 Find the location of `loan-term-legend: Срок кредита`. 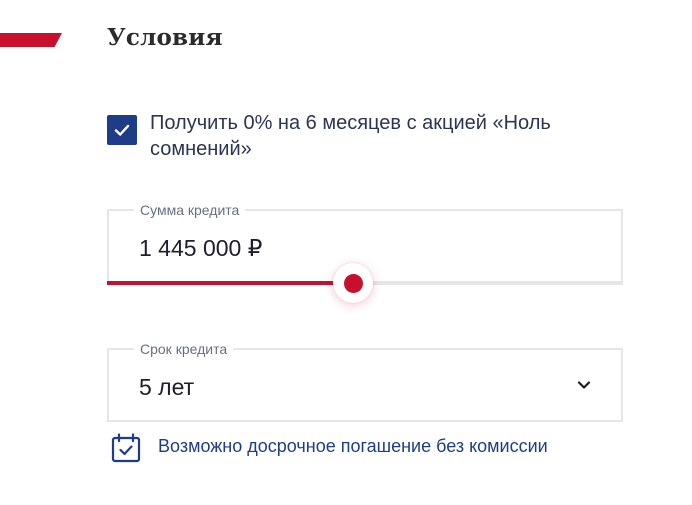

loan-term-legend: Срок кредита is located at coordinates (184, 349).